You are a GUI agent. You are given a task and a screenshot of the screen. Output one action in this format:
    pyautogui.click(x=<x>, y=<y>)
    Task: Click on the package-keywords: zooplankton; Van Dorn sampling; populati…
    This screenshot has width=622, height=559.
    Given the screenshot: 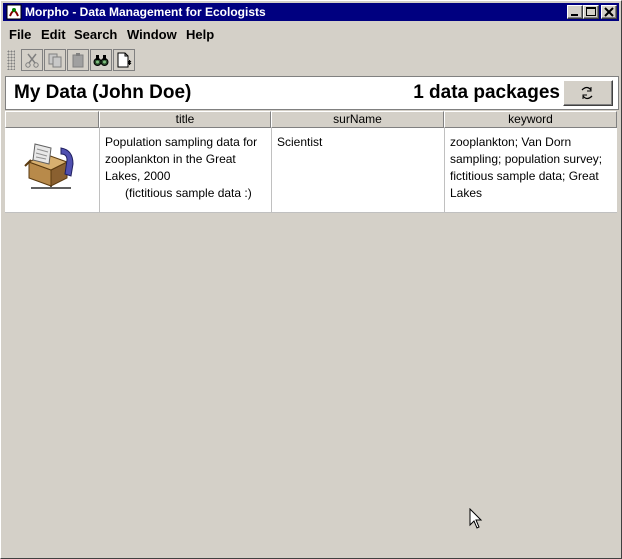 What is the action you would take?
    pyautogui.click(x=528, y=167)
    